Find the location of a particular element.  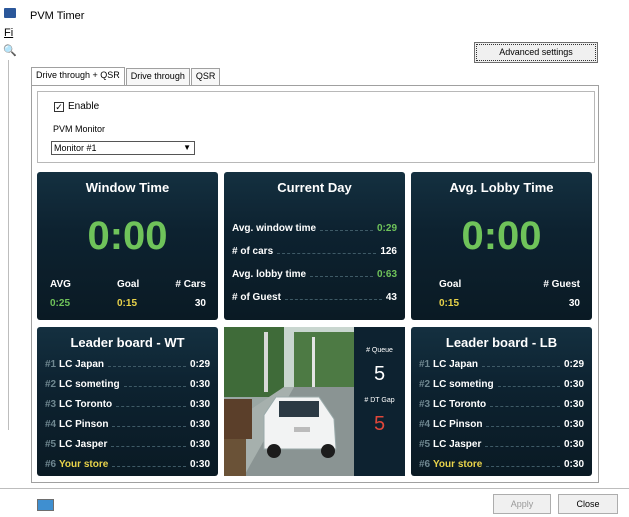

tab-drive-through: Drive through is located at coordinates (157, 76).